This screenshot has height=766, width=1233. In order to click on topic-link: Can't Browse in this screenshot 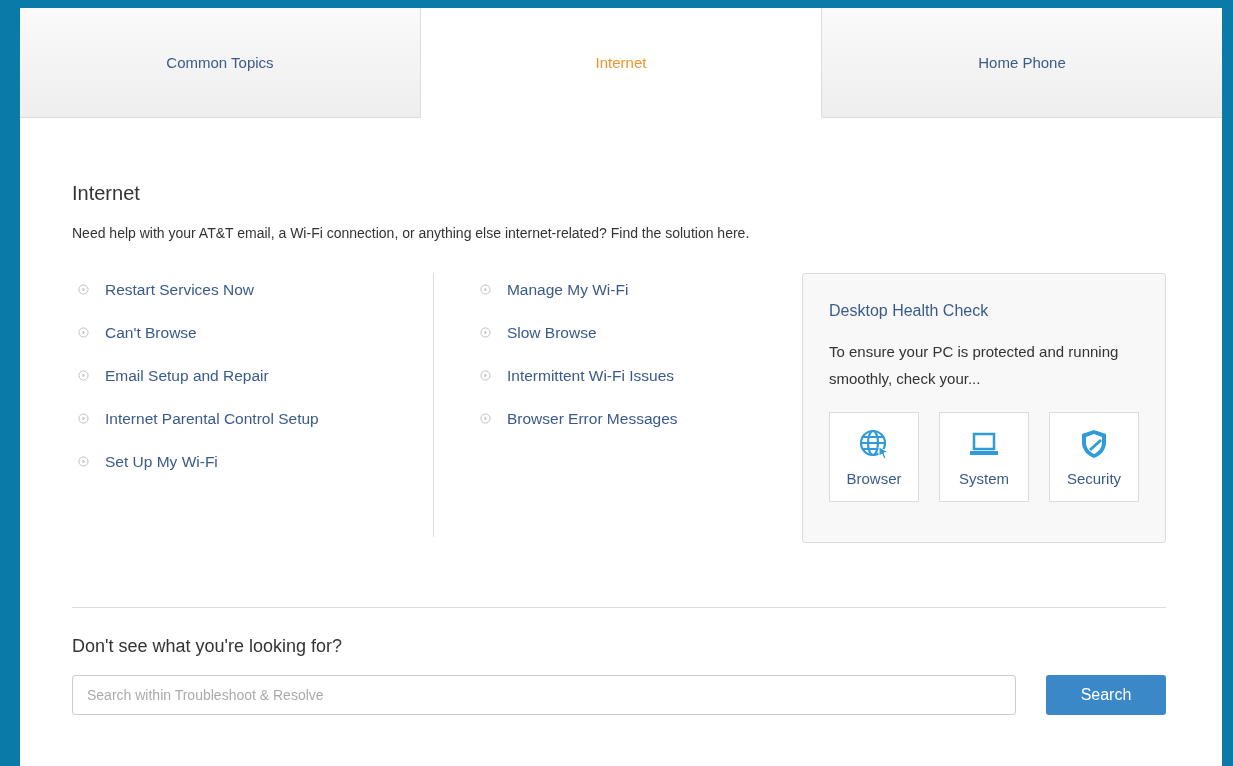, I will do `click(151, 332)`.